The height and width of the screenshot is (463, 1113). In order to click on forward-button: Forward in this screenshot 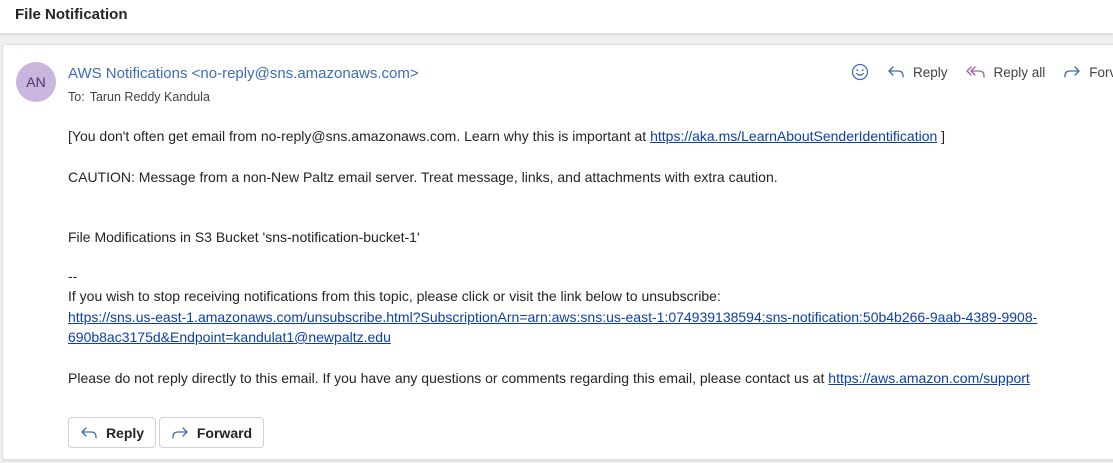, I will do `click(211, 432)`.